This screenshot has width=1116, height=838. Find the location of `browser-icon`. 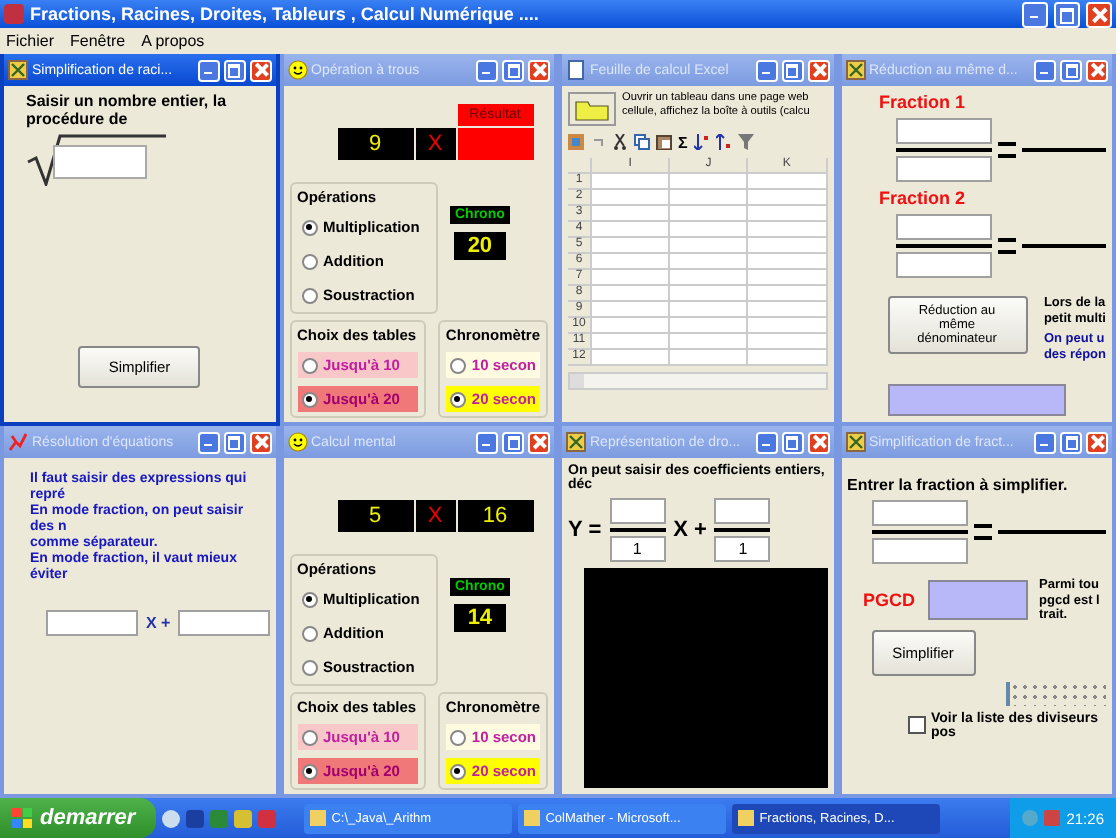

browser-icon is located at coordinates (170, 818).